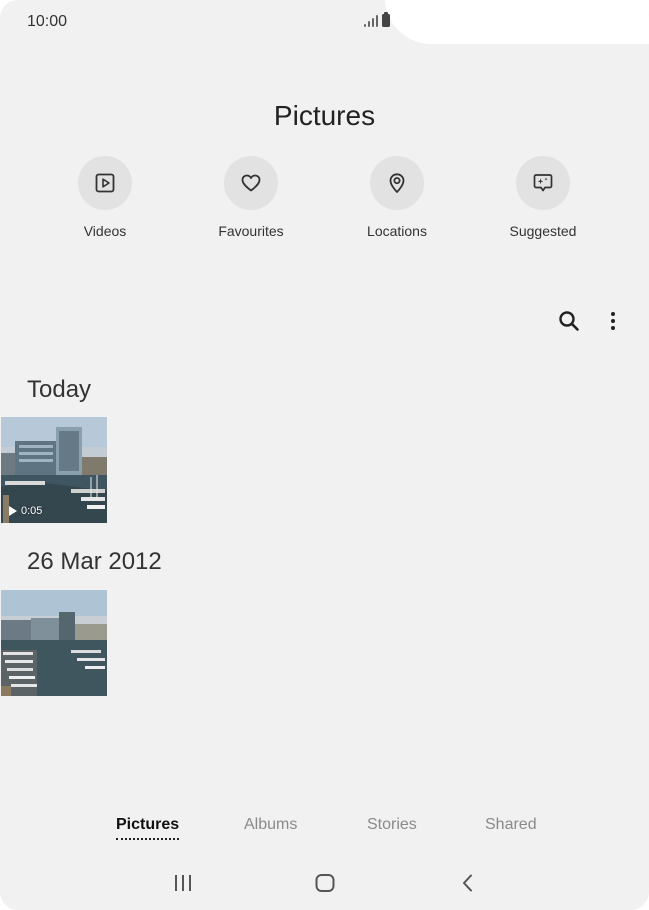  I want to click on recents-icon, so click(183, 883).